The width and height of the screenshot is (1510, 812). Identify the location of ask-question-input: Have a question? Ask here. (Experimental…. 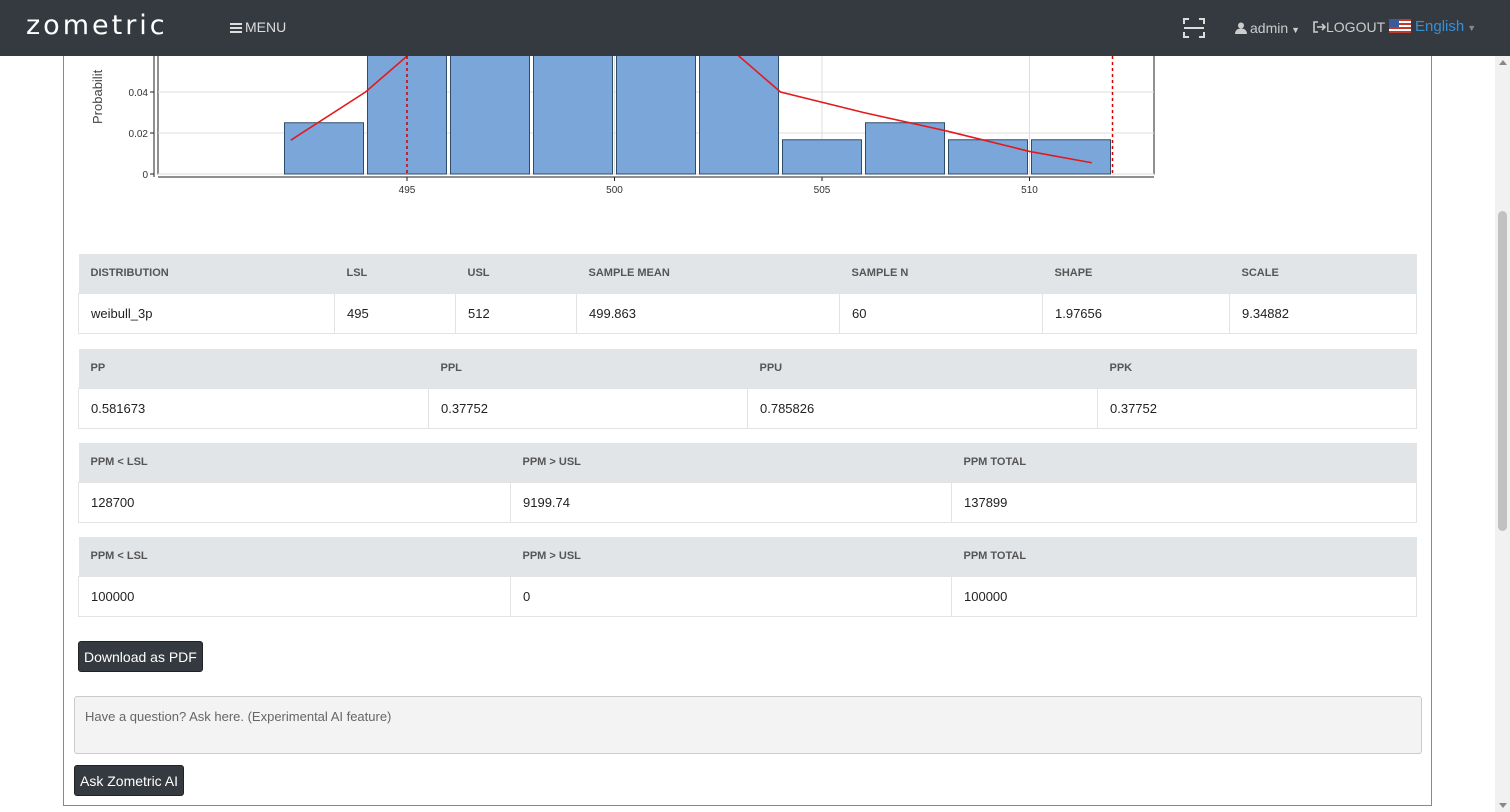
(748, 725).